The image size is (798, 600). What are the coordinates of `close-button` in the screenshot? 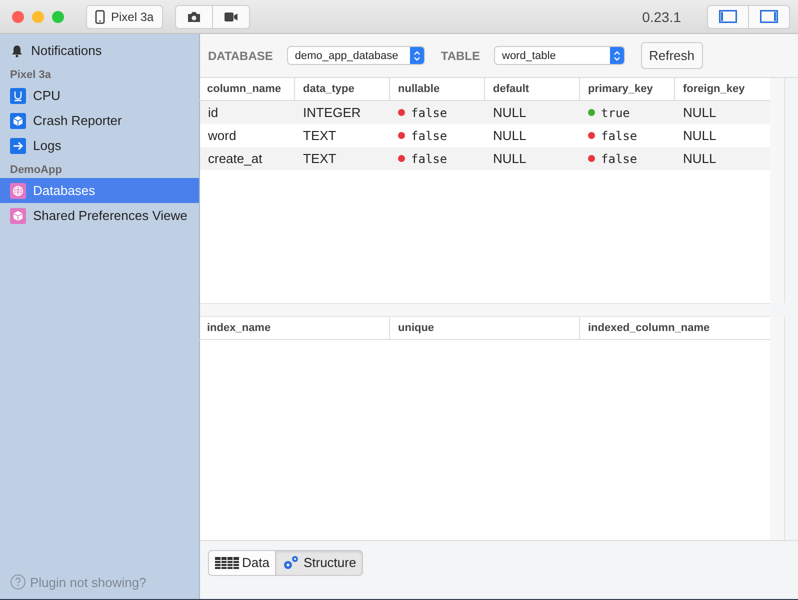 It's located at (18, 16).